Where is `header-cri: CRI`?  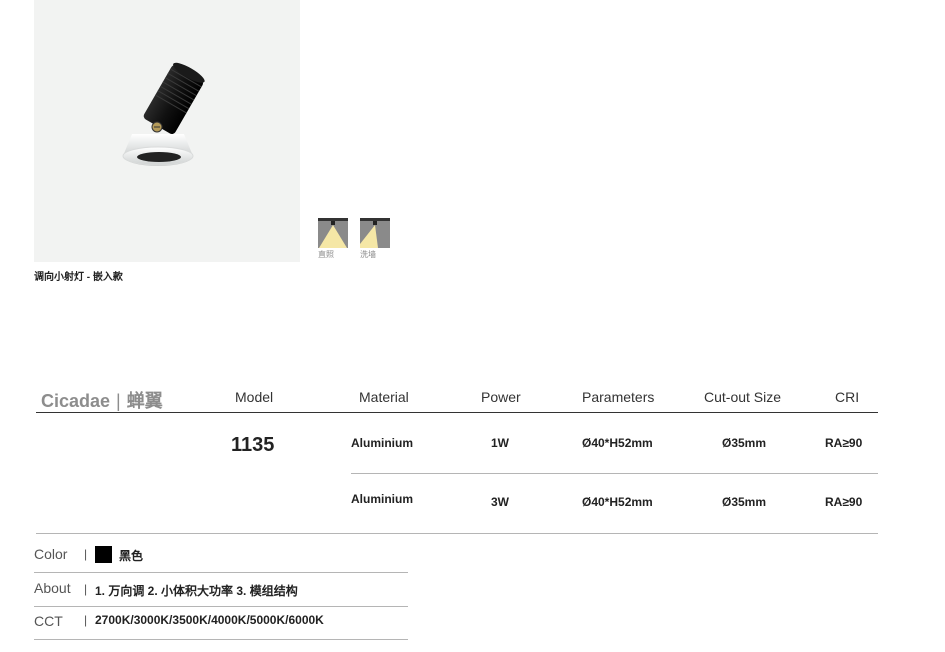 header-cri: CRI is located at coordinates (847, 397).